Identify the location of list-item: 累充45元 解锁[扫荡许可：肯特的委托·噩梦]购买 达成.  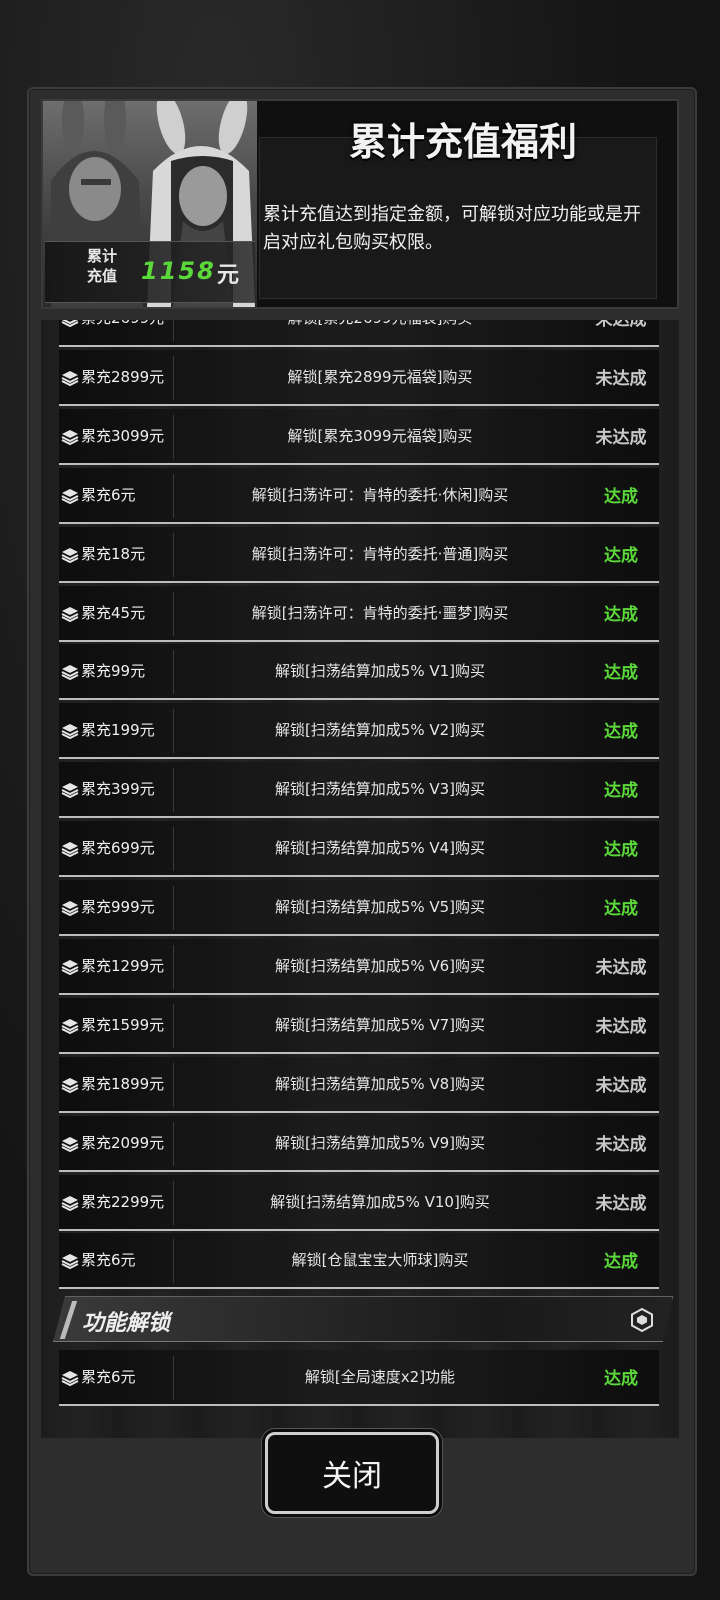
(359, 613).